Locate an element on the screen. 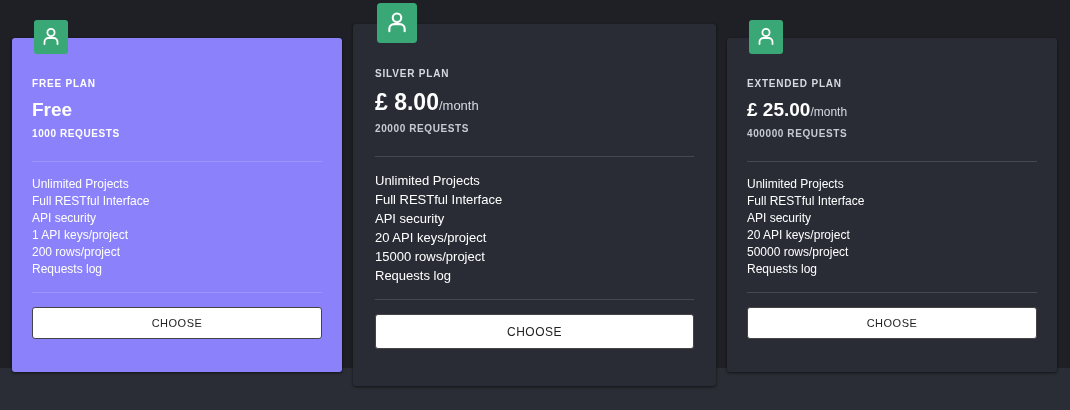  request-count: 20000 REQUESTS is located at coordinates (422, 128).